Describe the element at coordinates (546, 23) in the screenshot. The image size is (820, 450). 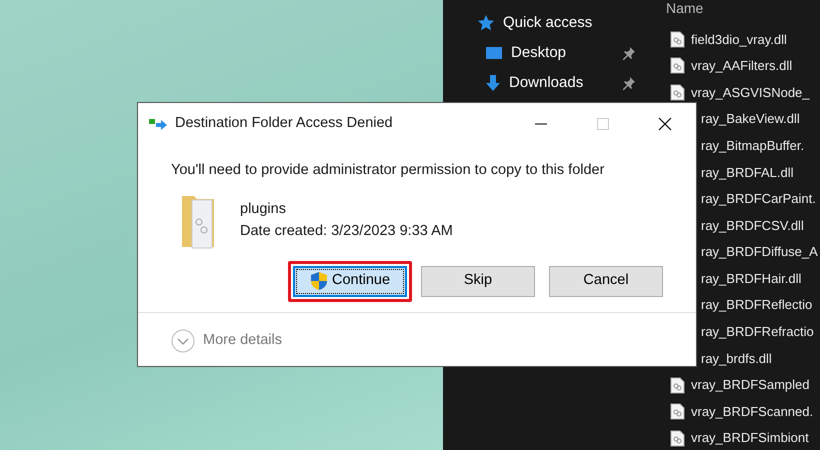
I see `nav-item: Quick access` at that location.